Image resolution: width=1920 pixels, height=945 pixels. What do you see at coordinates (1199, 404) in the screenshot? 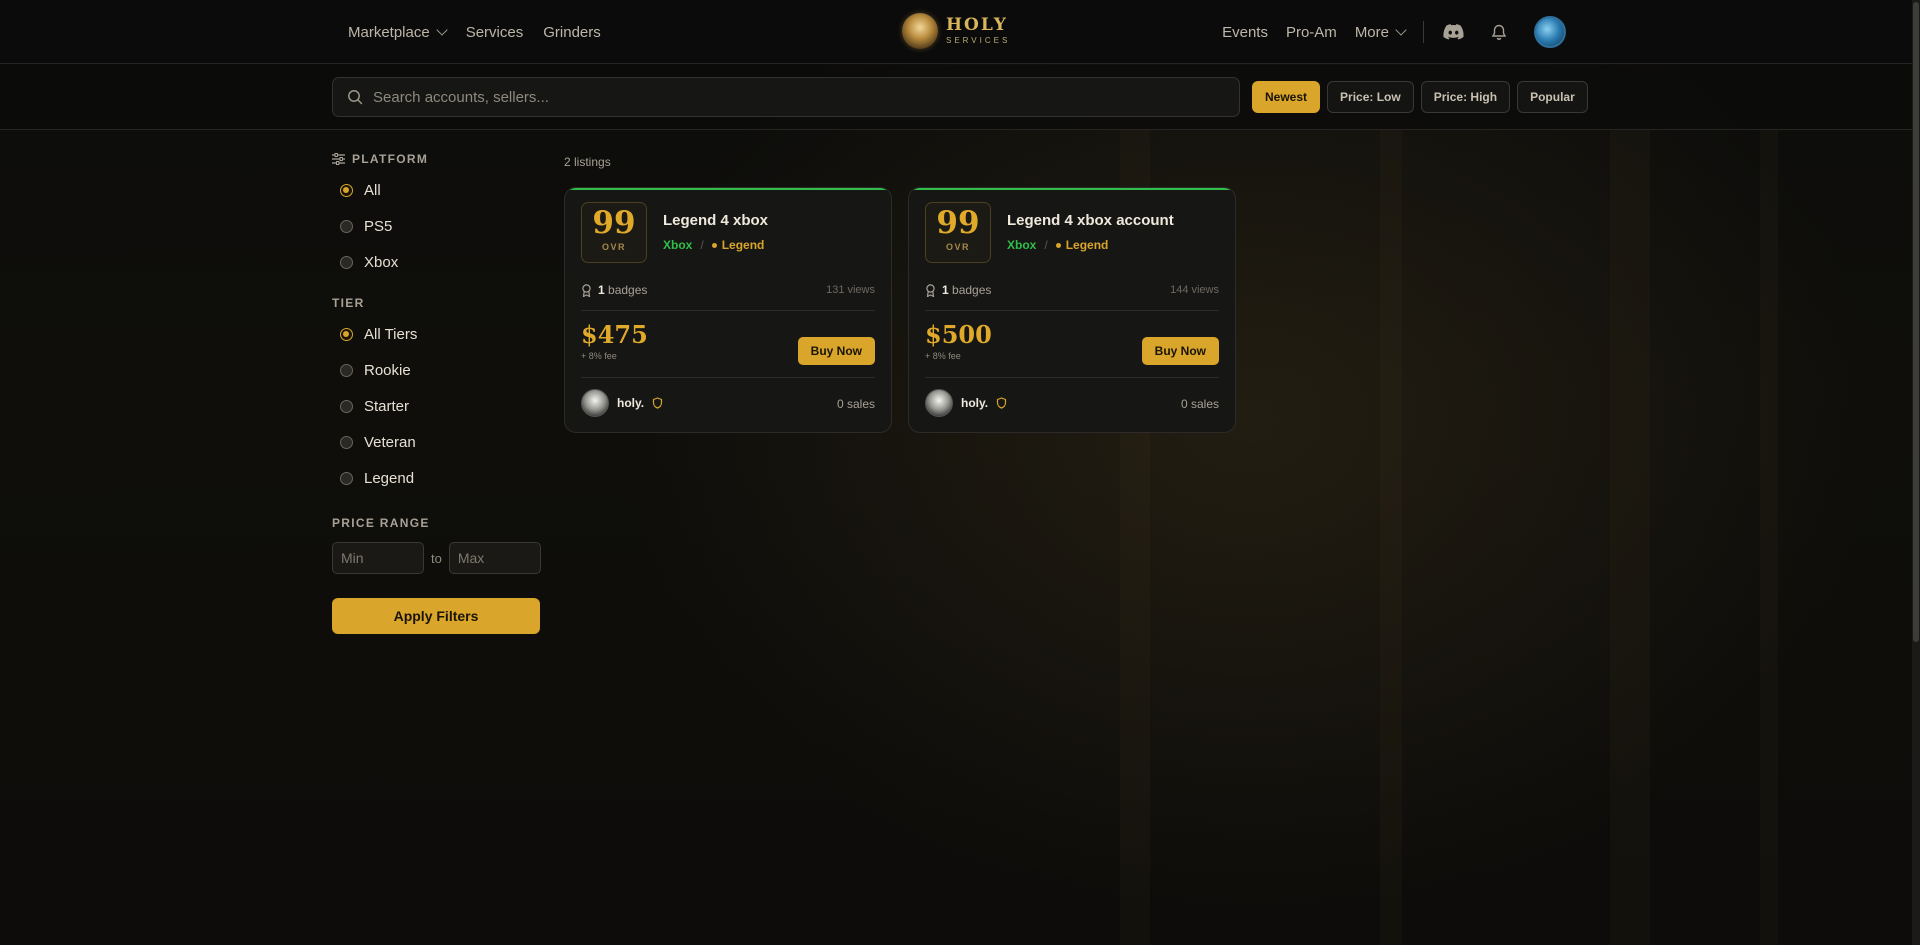
I see `sales-count: 0 sales` at bounding box center [1199, 404].